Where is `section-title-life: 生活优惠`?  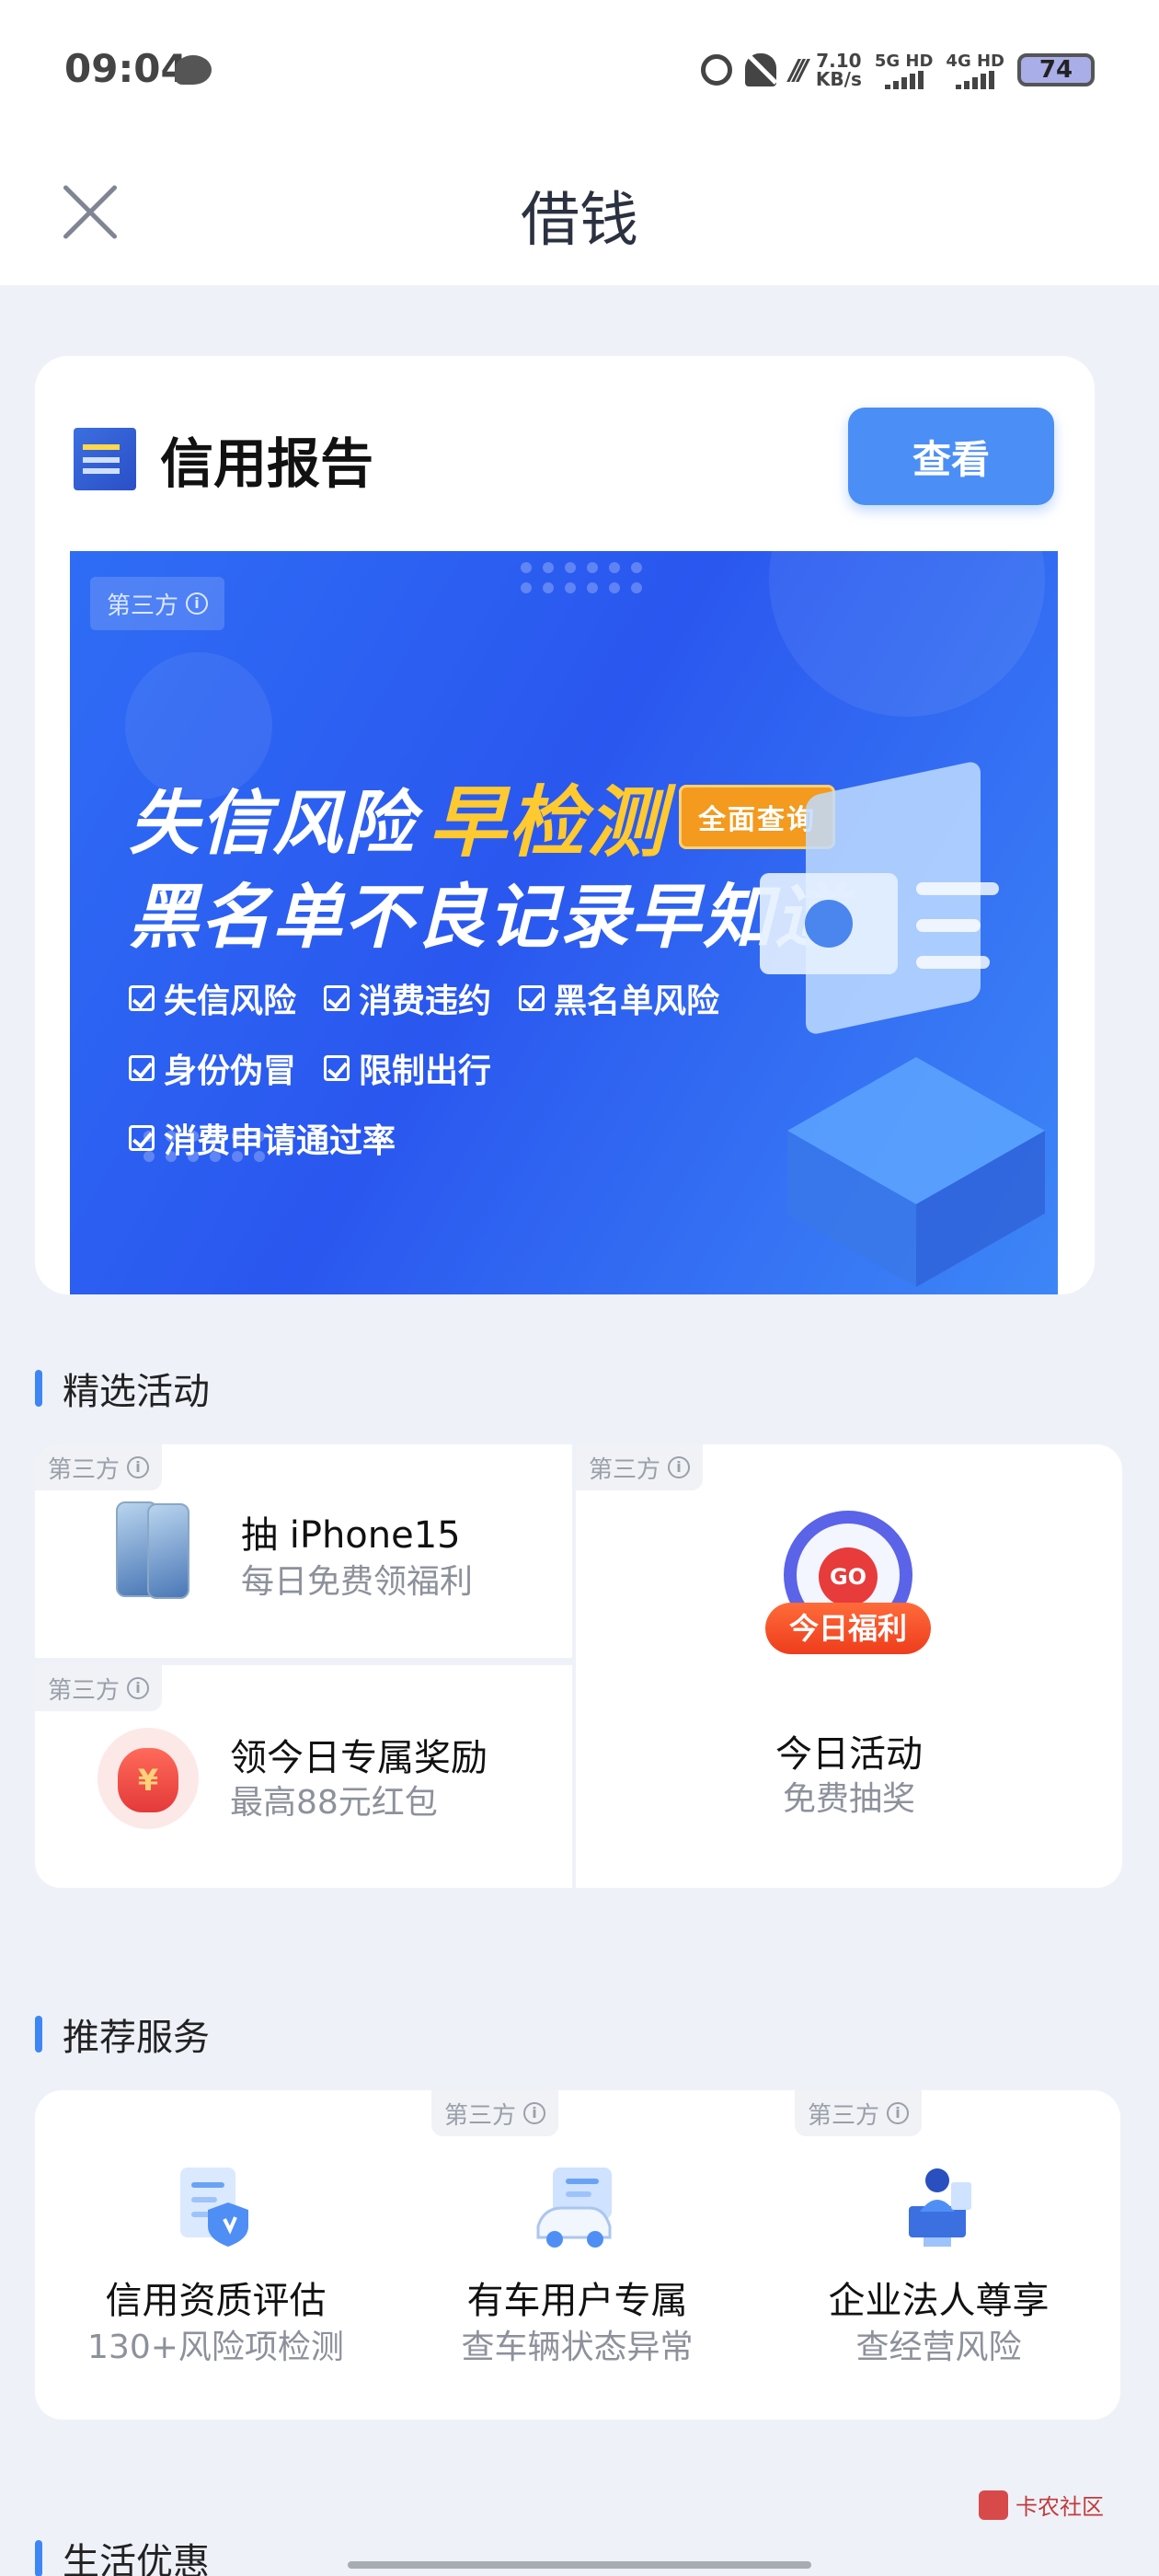 section-title-life: 生活优惠 is located at coordinates (136, 2558).